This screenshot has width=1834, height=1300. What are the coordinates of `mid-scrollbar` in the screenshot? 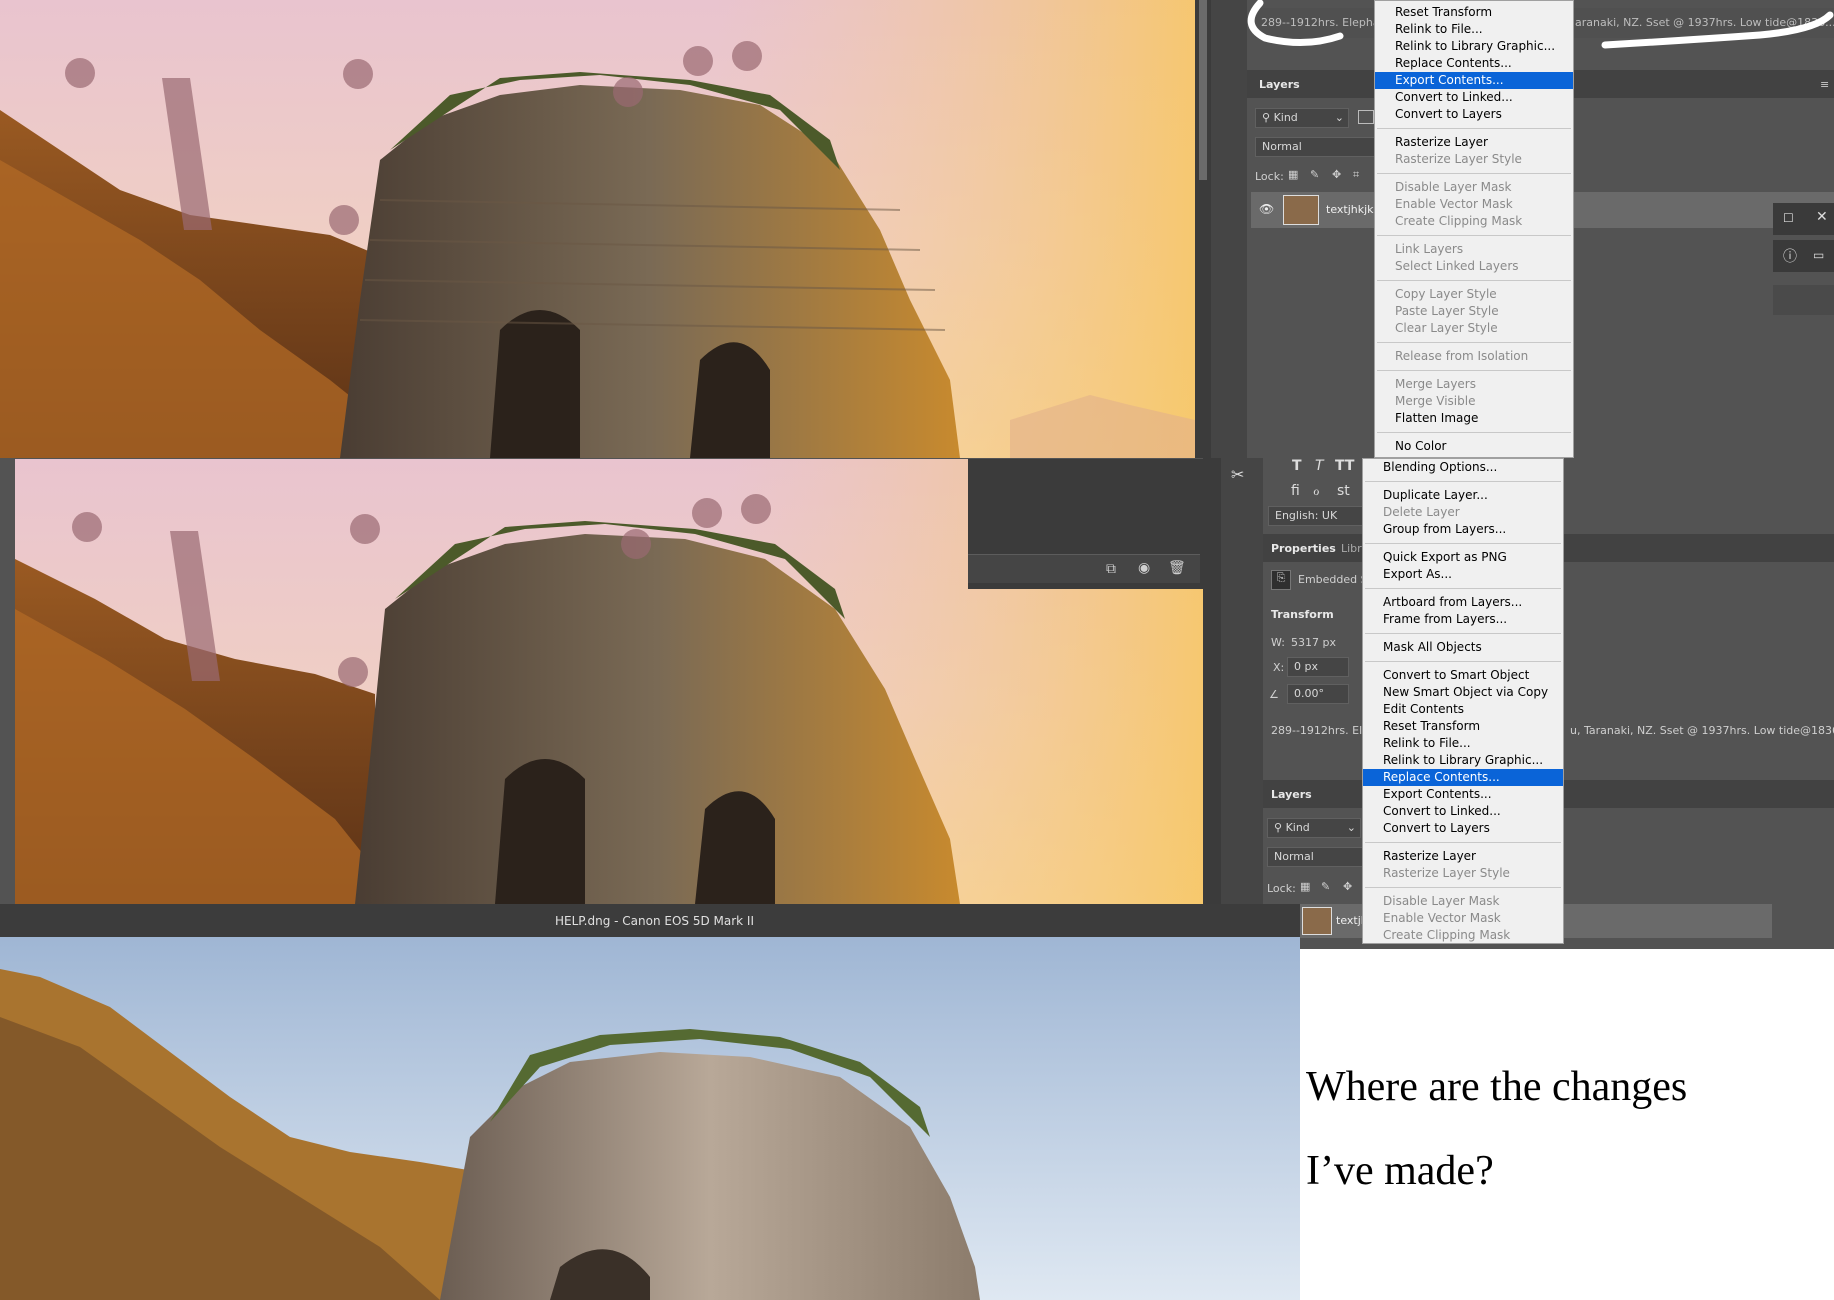 It's located at (1212, 681).